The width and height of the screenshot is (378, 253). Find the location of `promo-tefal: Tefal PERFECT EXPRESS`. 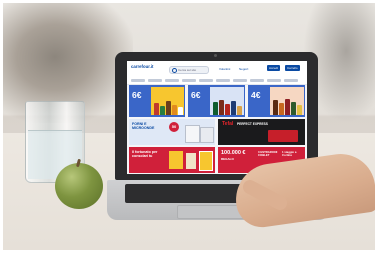

promo-tefal: Tefal PERFECT EXPRESS is located at coordinates (261, 132).